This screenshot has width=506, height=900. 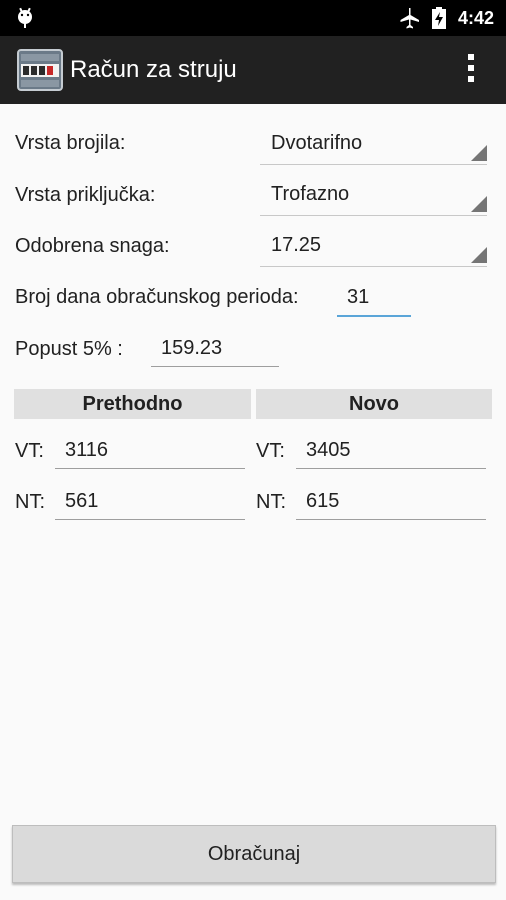 What do you see at coordinates (323, 501) in the screenshot?
I see `new-nt-value: 615` at bounding box center [323, 501].